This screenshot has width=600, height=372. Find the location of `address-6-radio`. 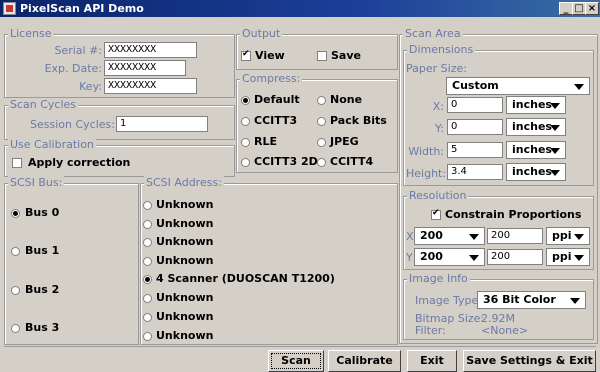

address-6-radio is located at coordinates (147, 317).